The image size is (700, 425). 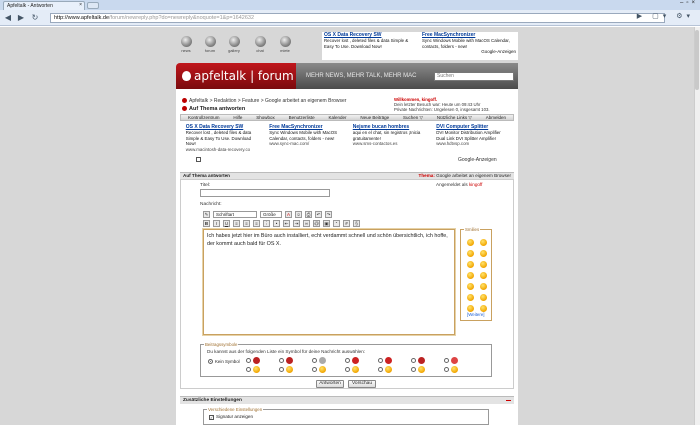 What do you see at coordinates (308, 214) in the screenshot?
I see `attachment-icon: ⎙` at bounding box center [308, 214].